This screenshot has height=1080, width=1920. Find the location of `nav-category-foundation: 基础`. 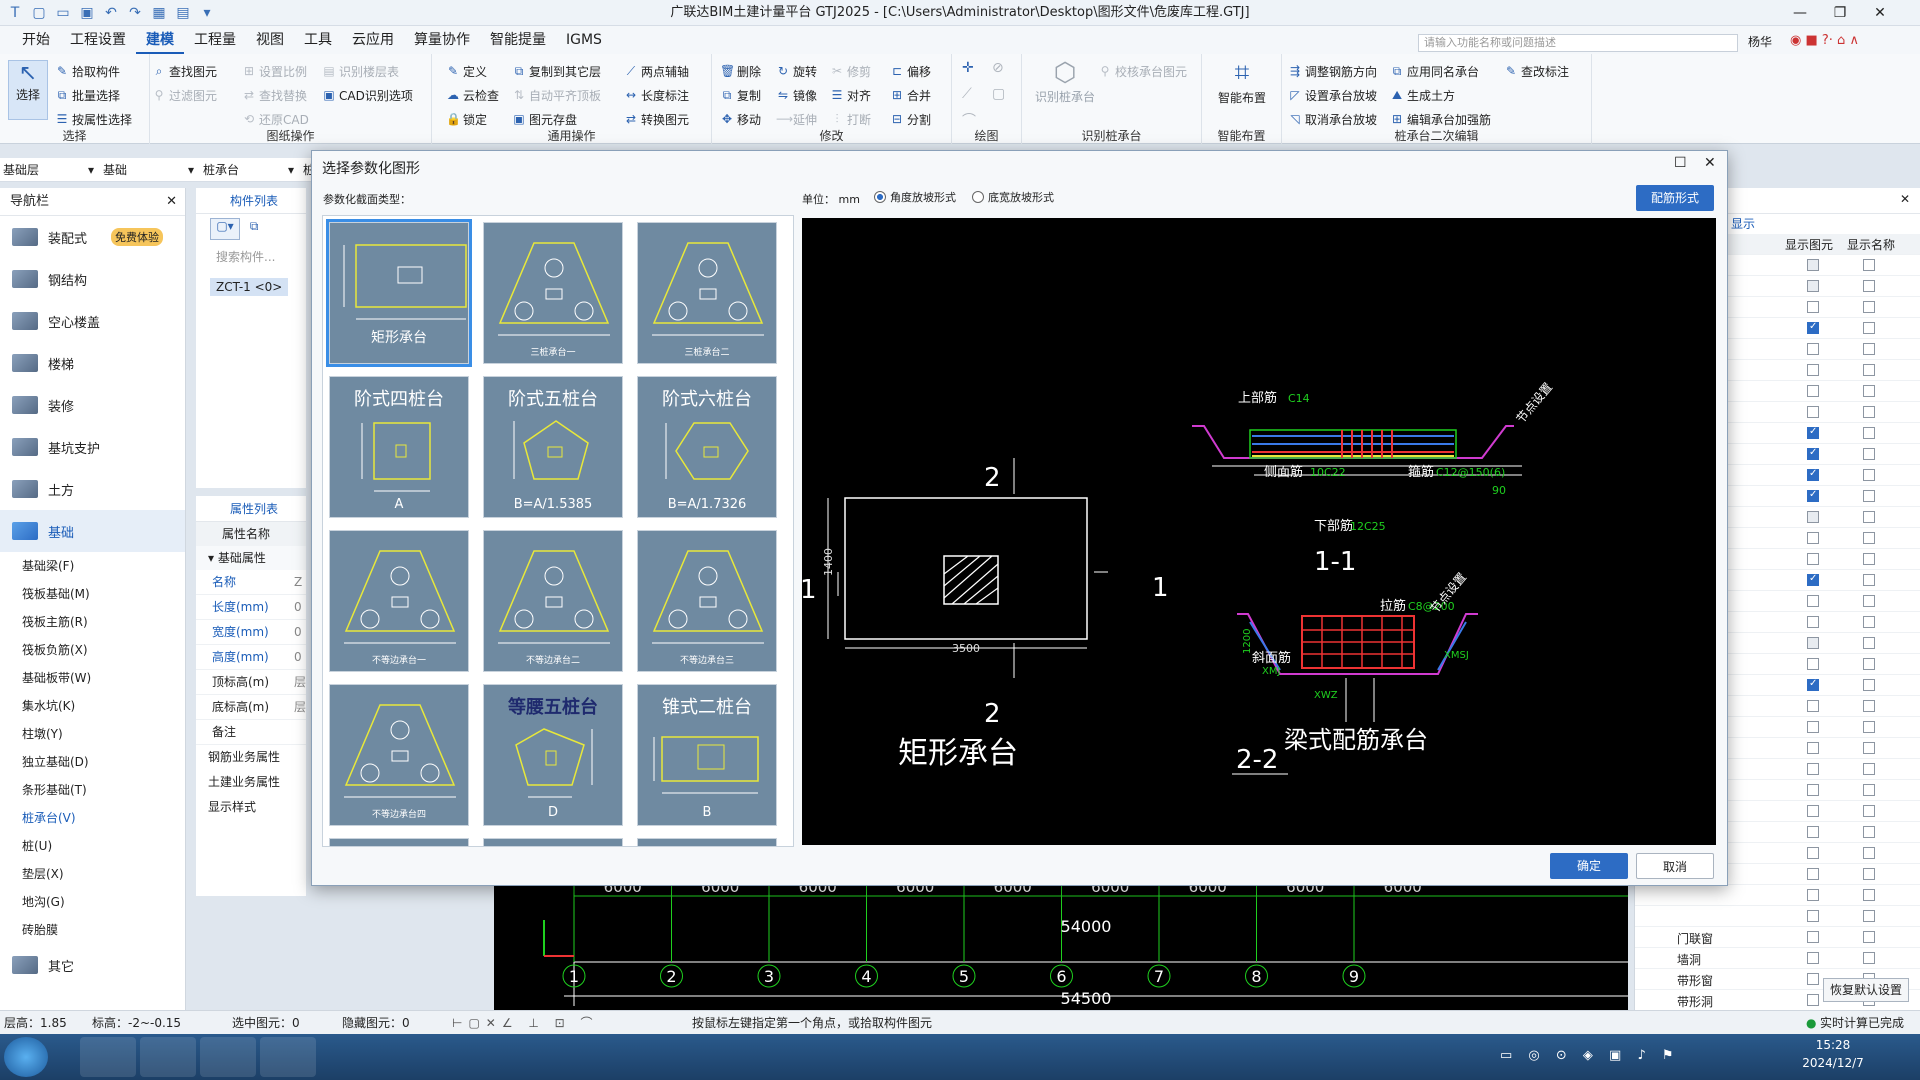

nav-category-foundation: 基础 is located at coordinates (92, 531).